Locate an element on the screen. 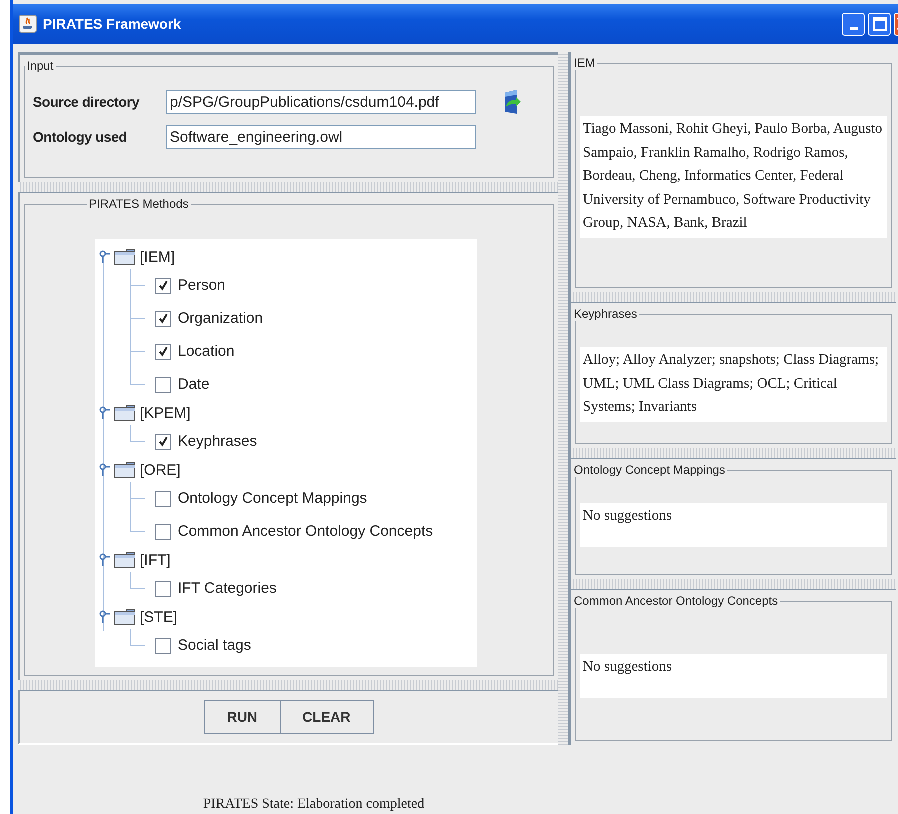  app-icon is located at coordinates (28, 24).